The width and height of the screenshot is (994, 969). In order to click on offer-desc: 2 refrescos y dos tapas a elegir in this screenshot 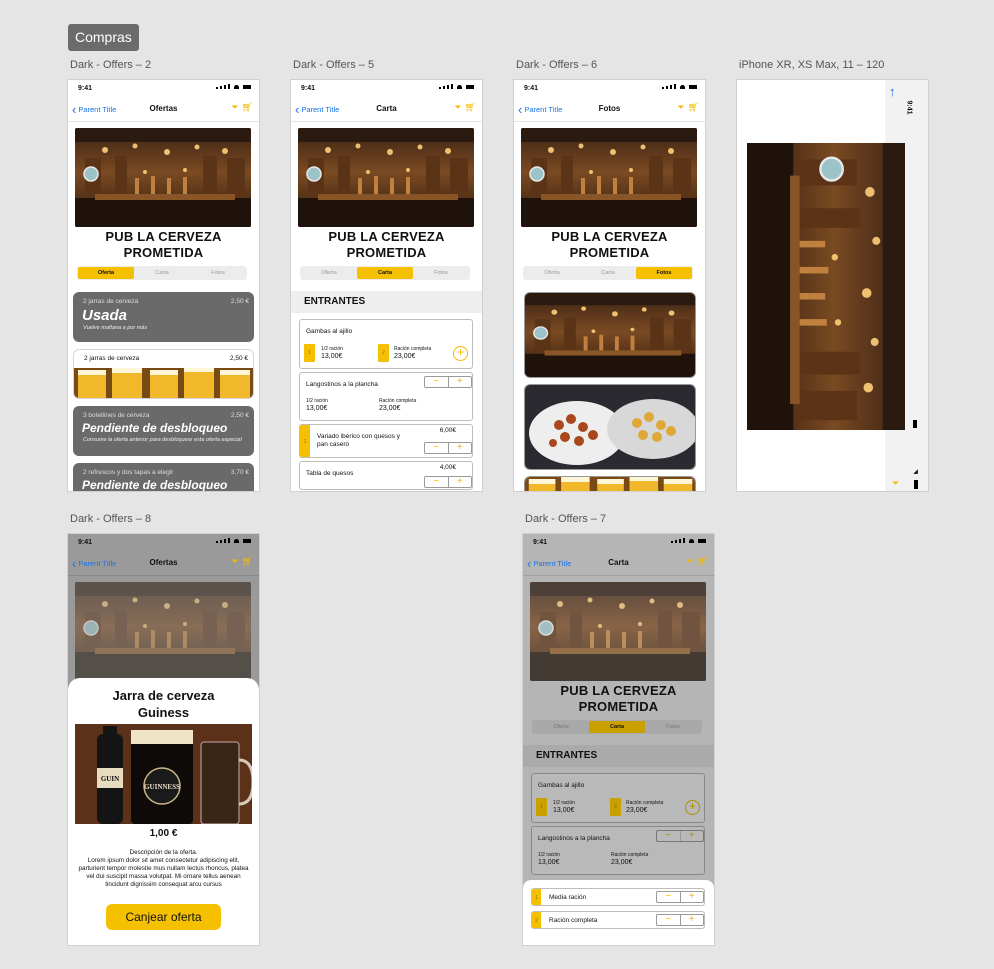, I will do `click(128, 472)`.